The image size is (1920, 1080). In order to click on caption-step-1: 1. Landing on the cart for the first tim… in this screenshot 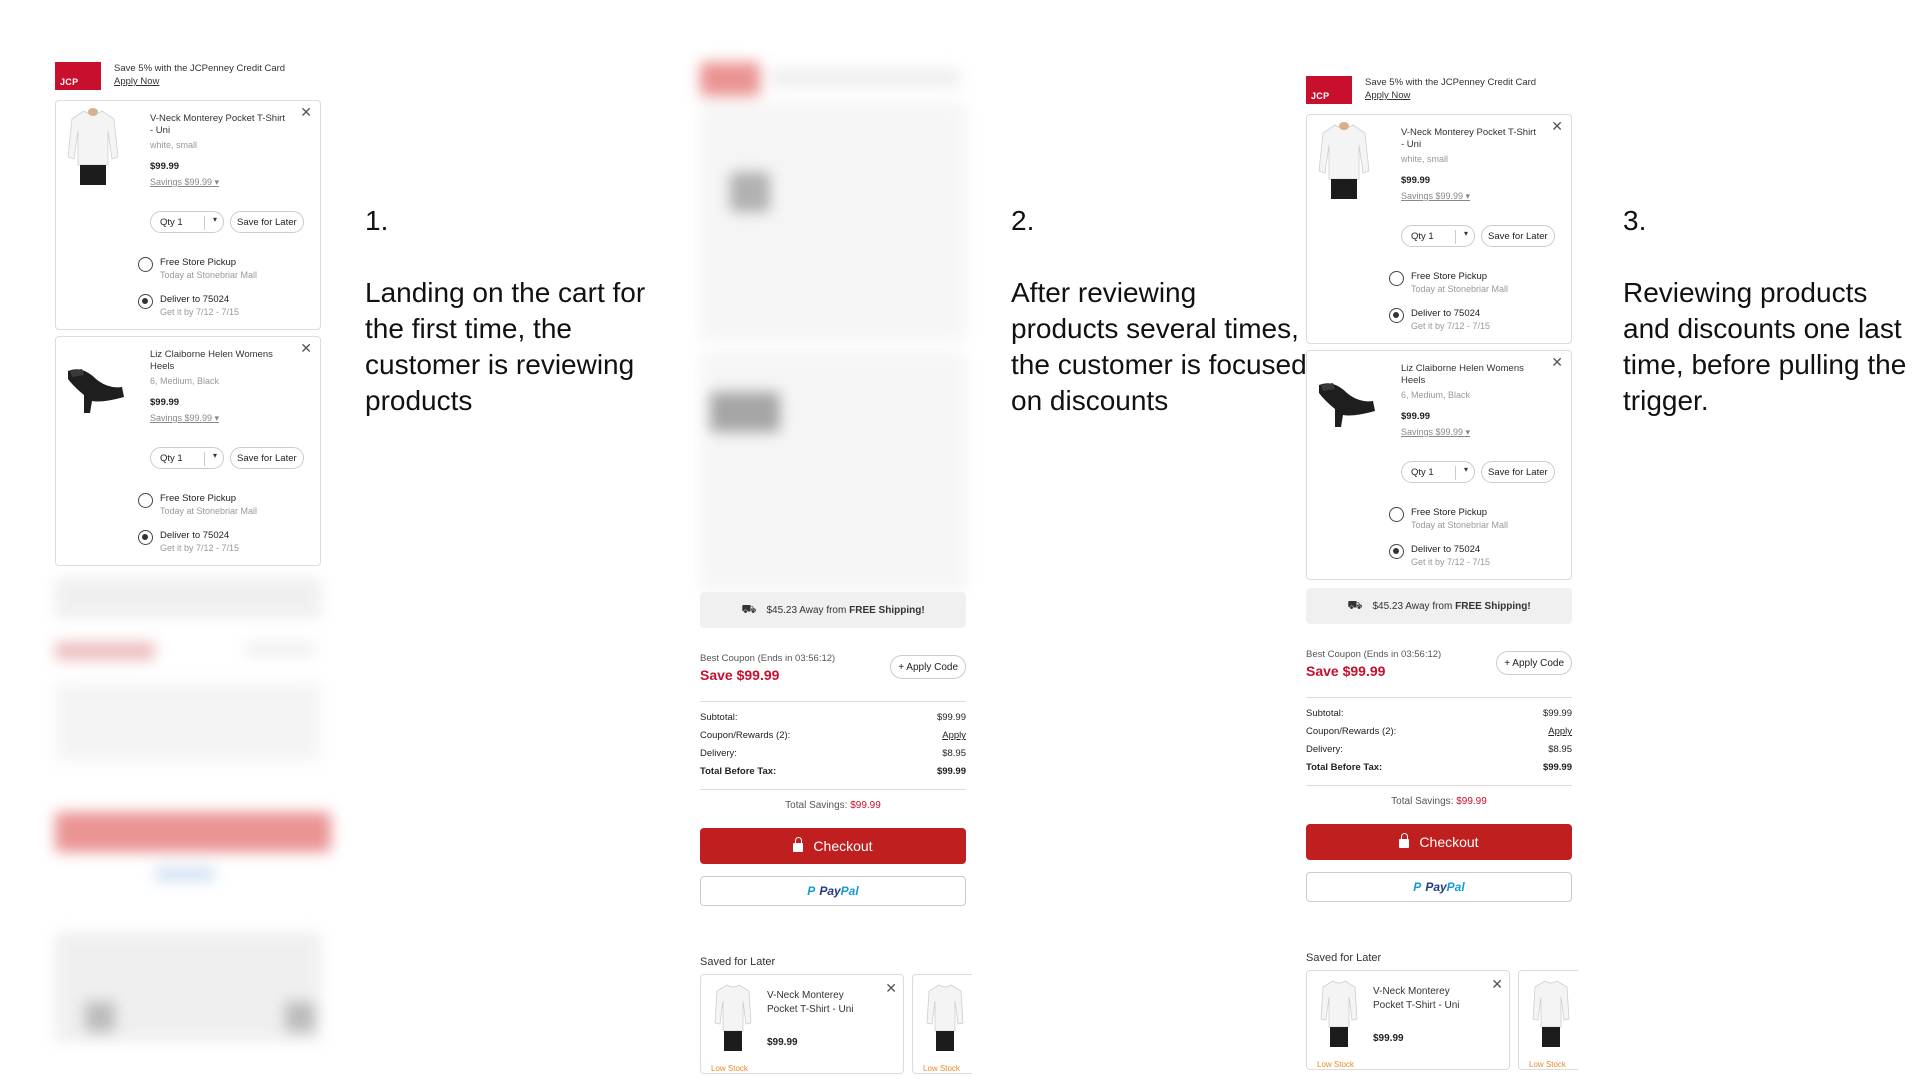, I will do `click(520, 311)`.